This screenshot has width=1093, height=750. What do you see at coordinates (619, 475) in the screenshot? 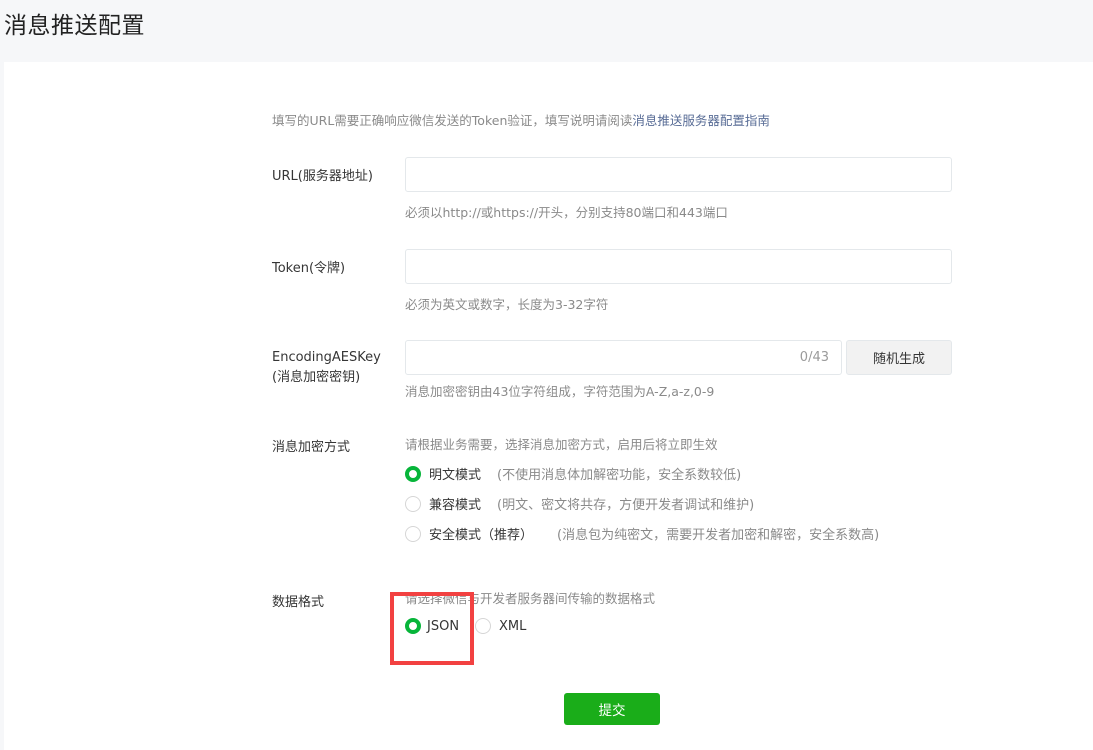
I see `radio-plaintext-desc: (不使用消息体加解密功能，安全系数较低)` at bounding box center [619, 475].